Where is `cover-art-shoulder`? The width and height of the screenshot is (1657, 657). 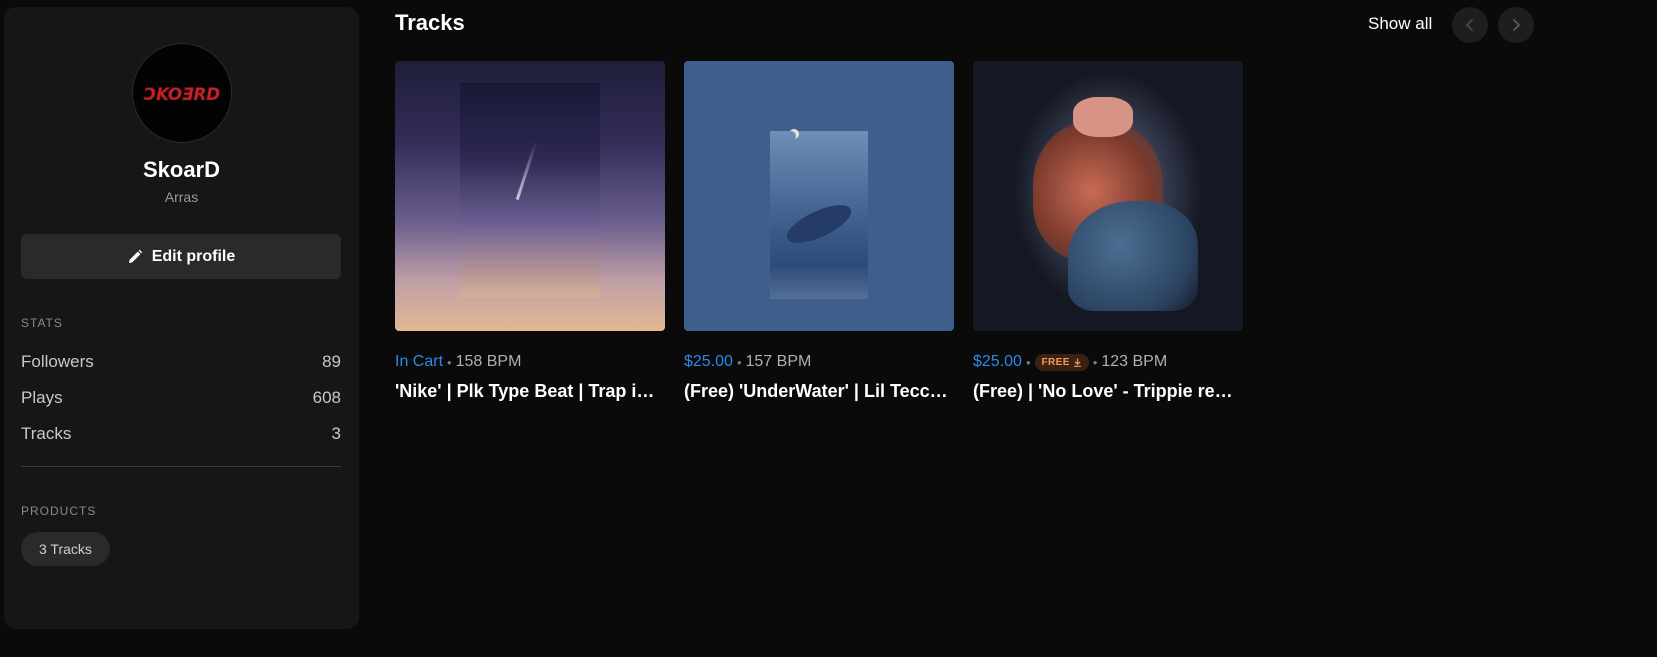 cover-art-shoulder is located at coordinates (1133, 256).